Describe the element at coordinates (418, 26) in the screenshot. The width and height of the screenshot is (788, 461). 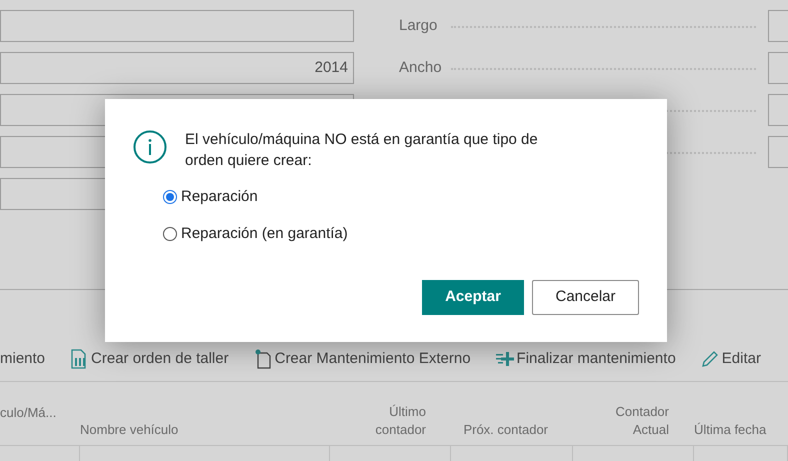
I see `field-label: Largo` at that location.